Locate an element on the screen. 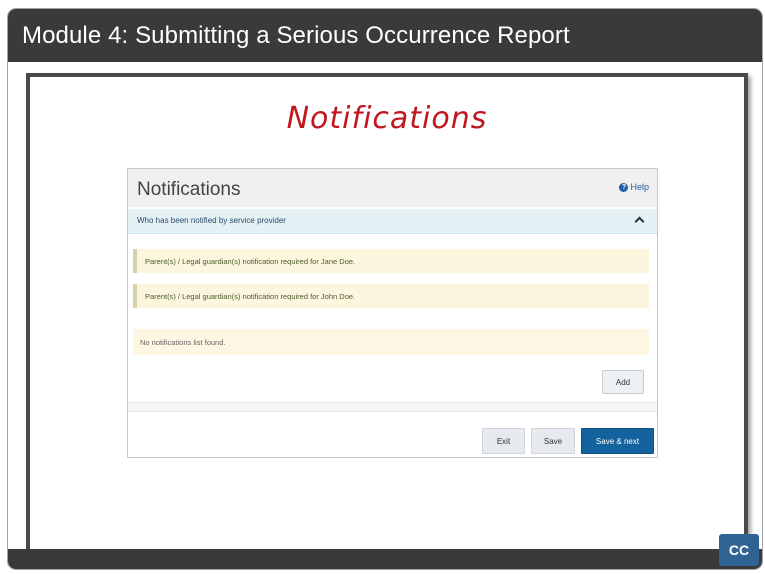  player-bottom-bar is located at coordinates (385, 559).